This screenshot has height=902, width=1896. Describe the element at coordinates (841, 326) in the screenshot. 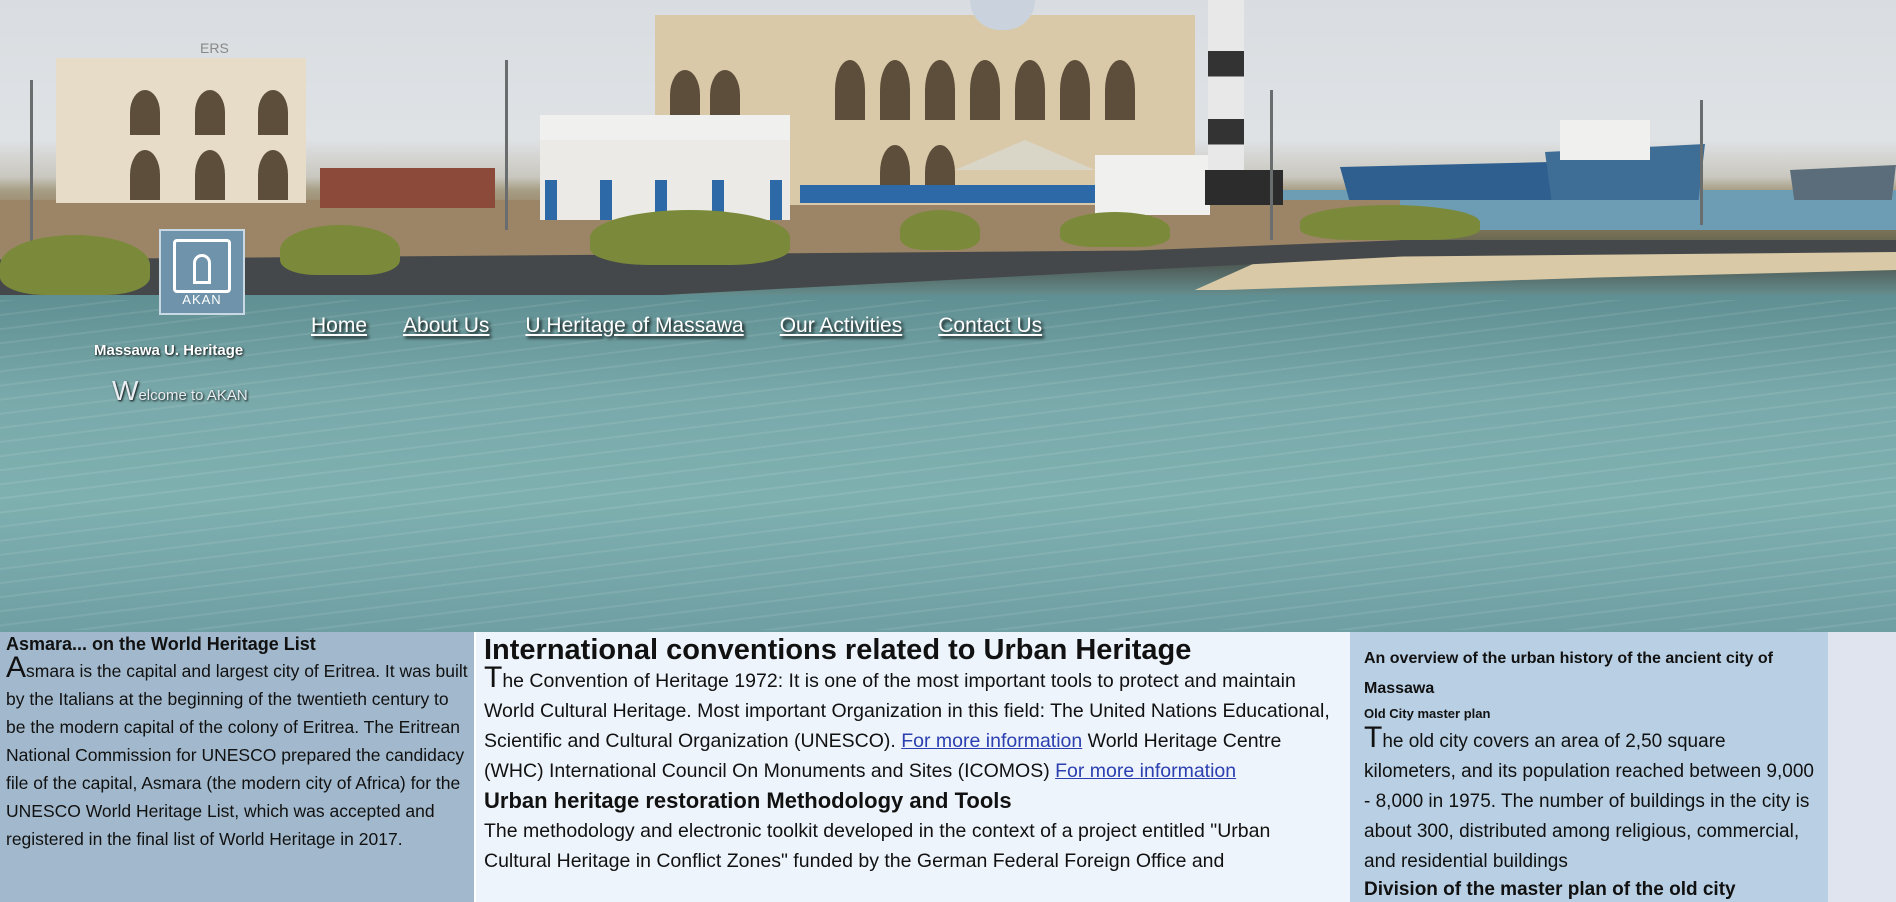

I see `nav-our-activities: Our Activities` at that location.